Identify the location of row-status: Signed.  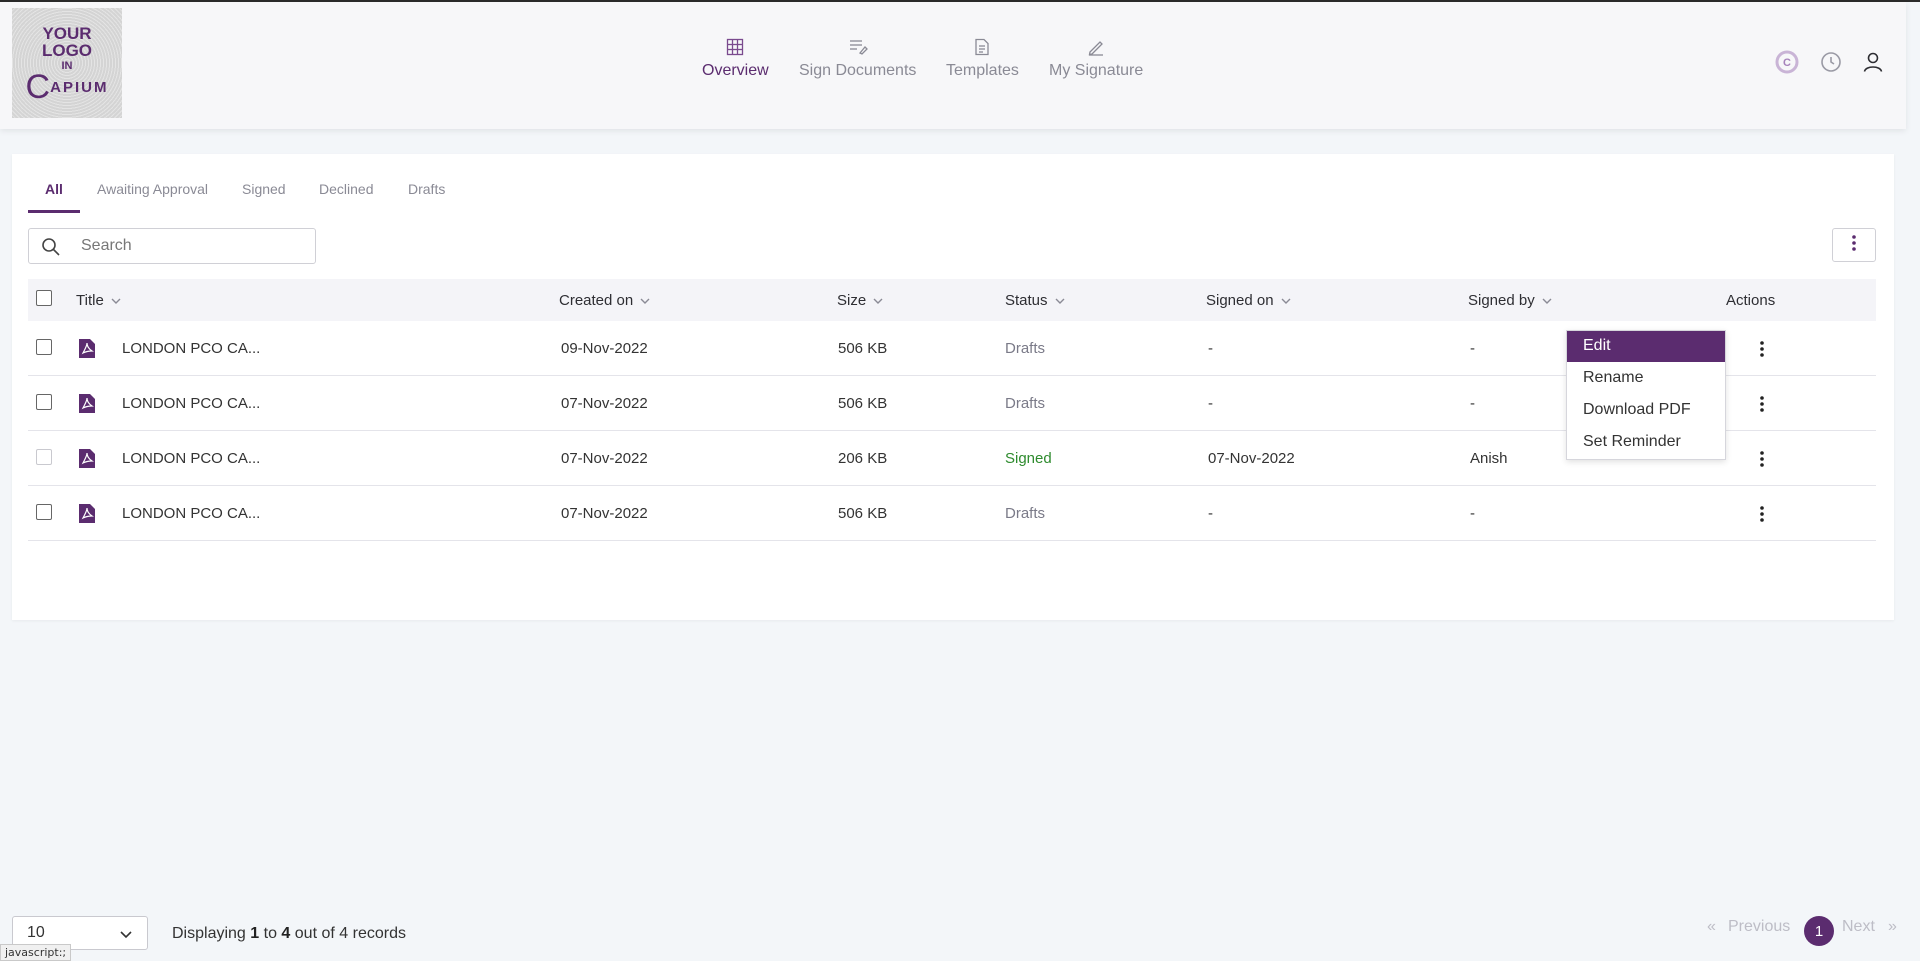
(1028, 458).